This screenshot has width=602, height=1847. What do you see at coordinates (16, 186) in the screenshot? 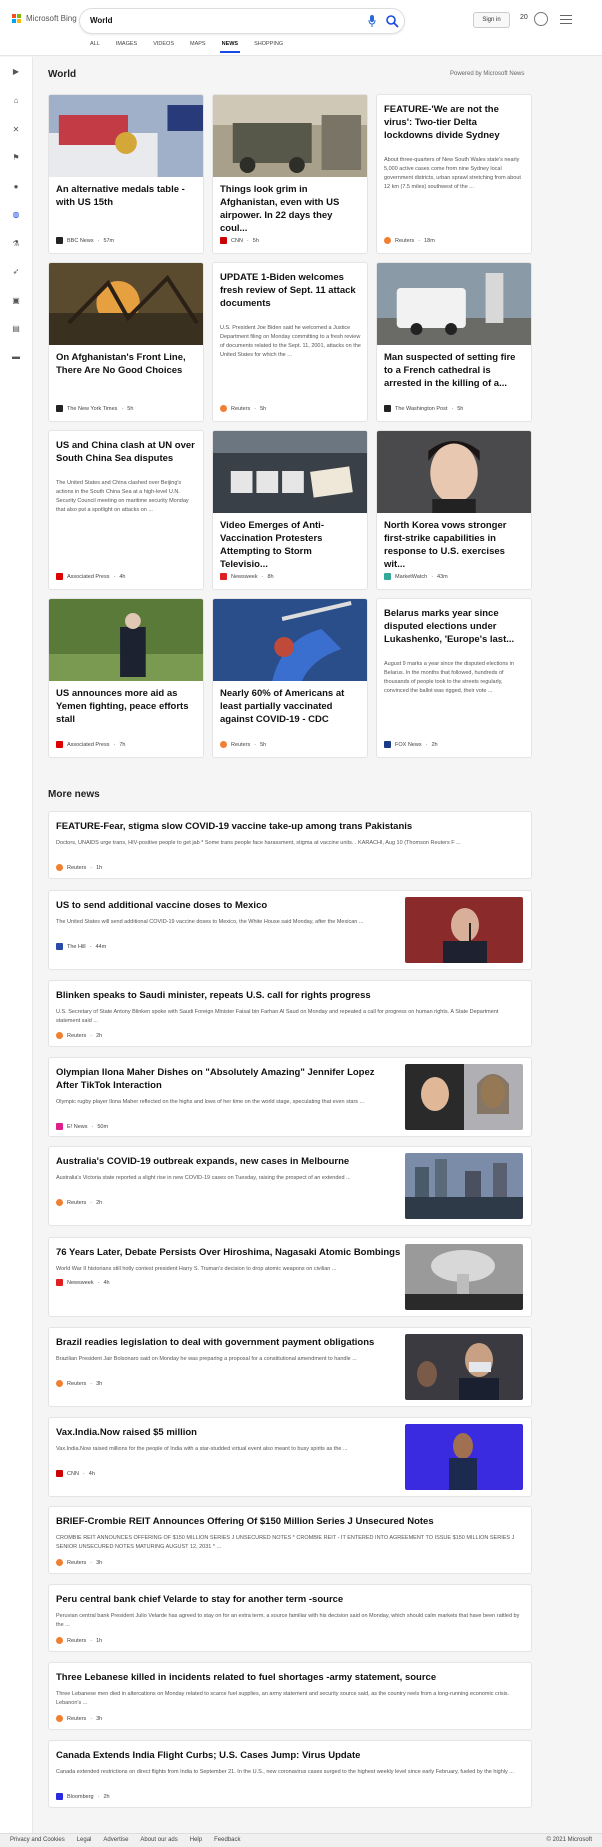
I see `location-icon: ●` at bounding box center [16, 186].